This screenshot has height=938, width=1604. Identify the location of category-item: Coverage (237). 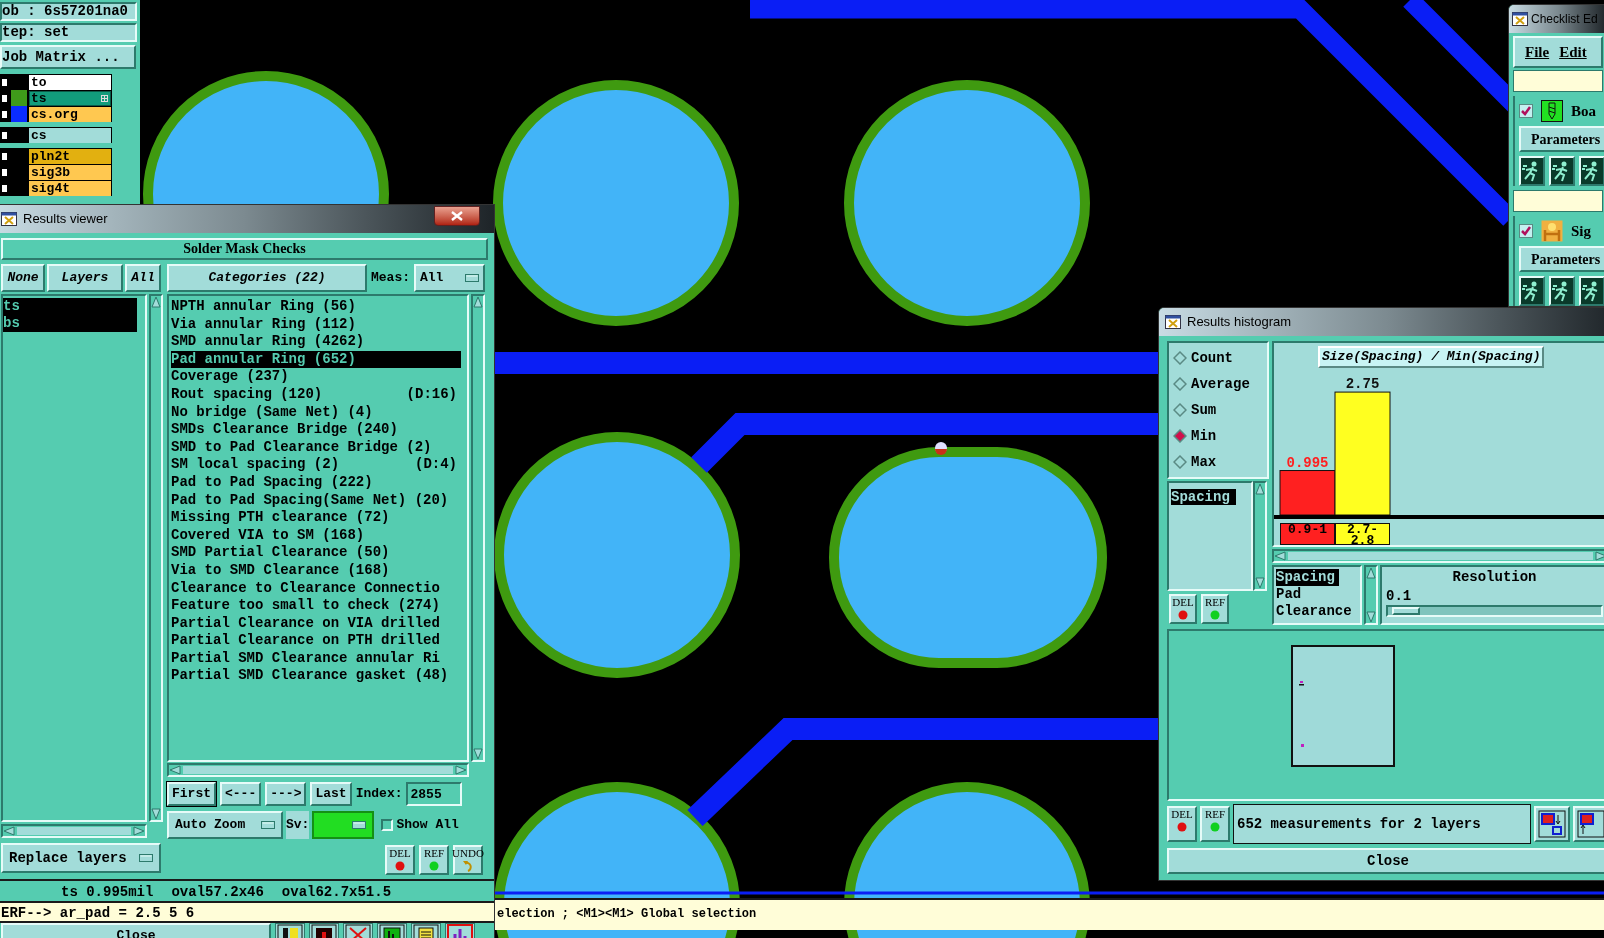
(316, 377).